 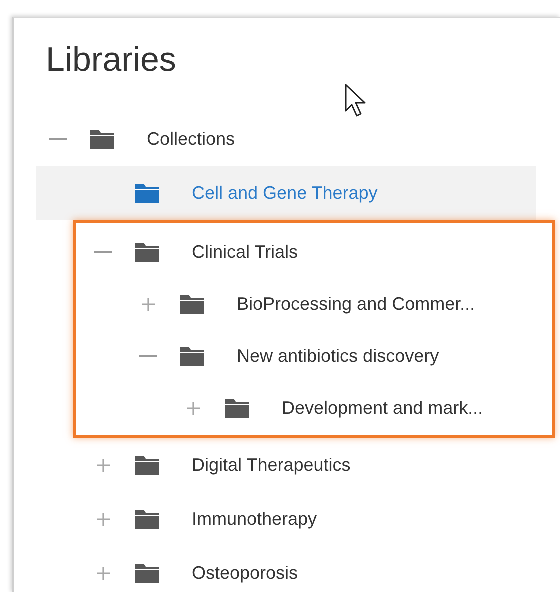 I want to click on tree-label: Clinical Trials, so click(x=245, y=252).